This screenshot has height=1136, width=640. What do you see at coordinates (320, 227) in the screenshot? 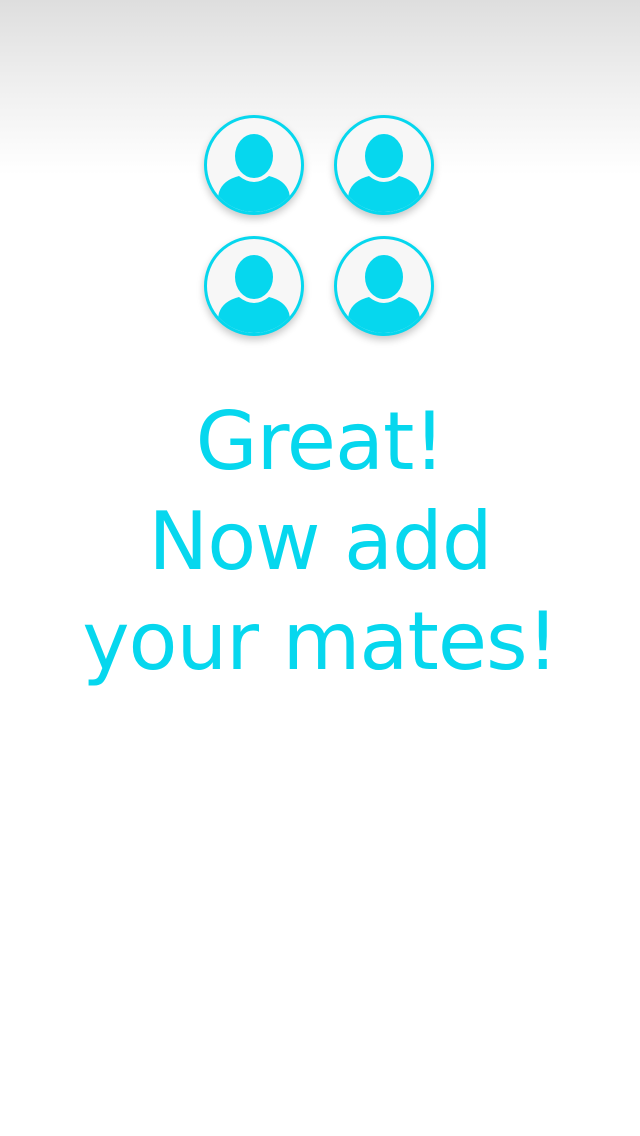
I see `avatar-grid` at bounding box center [320, 227].